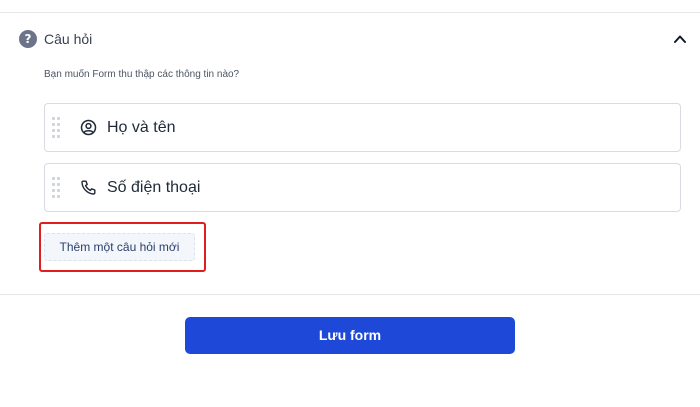  I want to click on divider-top, so click(350, 12).